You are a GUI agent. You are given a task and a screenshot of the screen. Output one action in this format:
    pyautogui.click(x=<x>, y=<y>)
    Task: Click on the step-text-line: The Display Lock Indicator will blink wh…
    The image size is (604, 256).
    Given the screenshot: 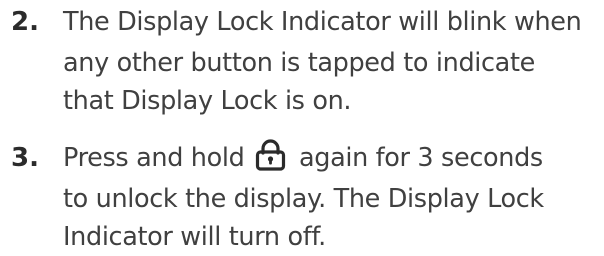 What is the action you would take?
    pyautogui.click(x=322, y=22)
    